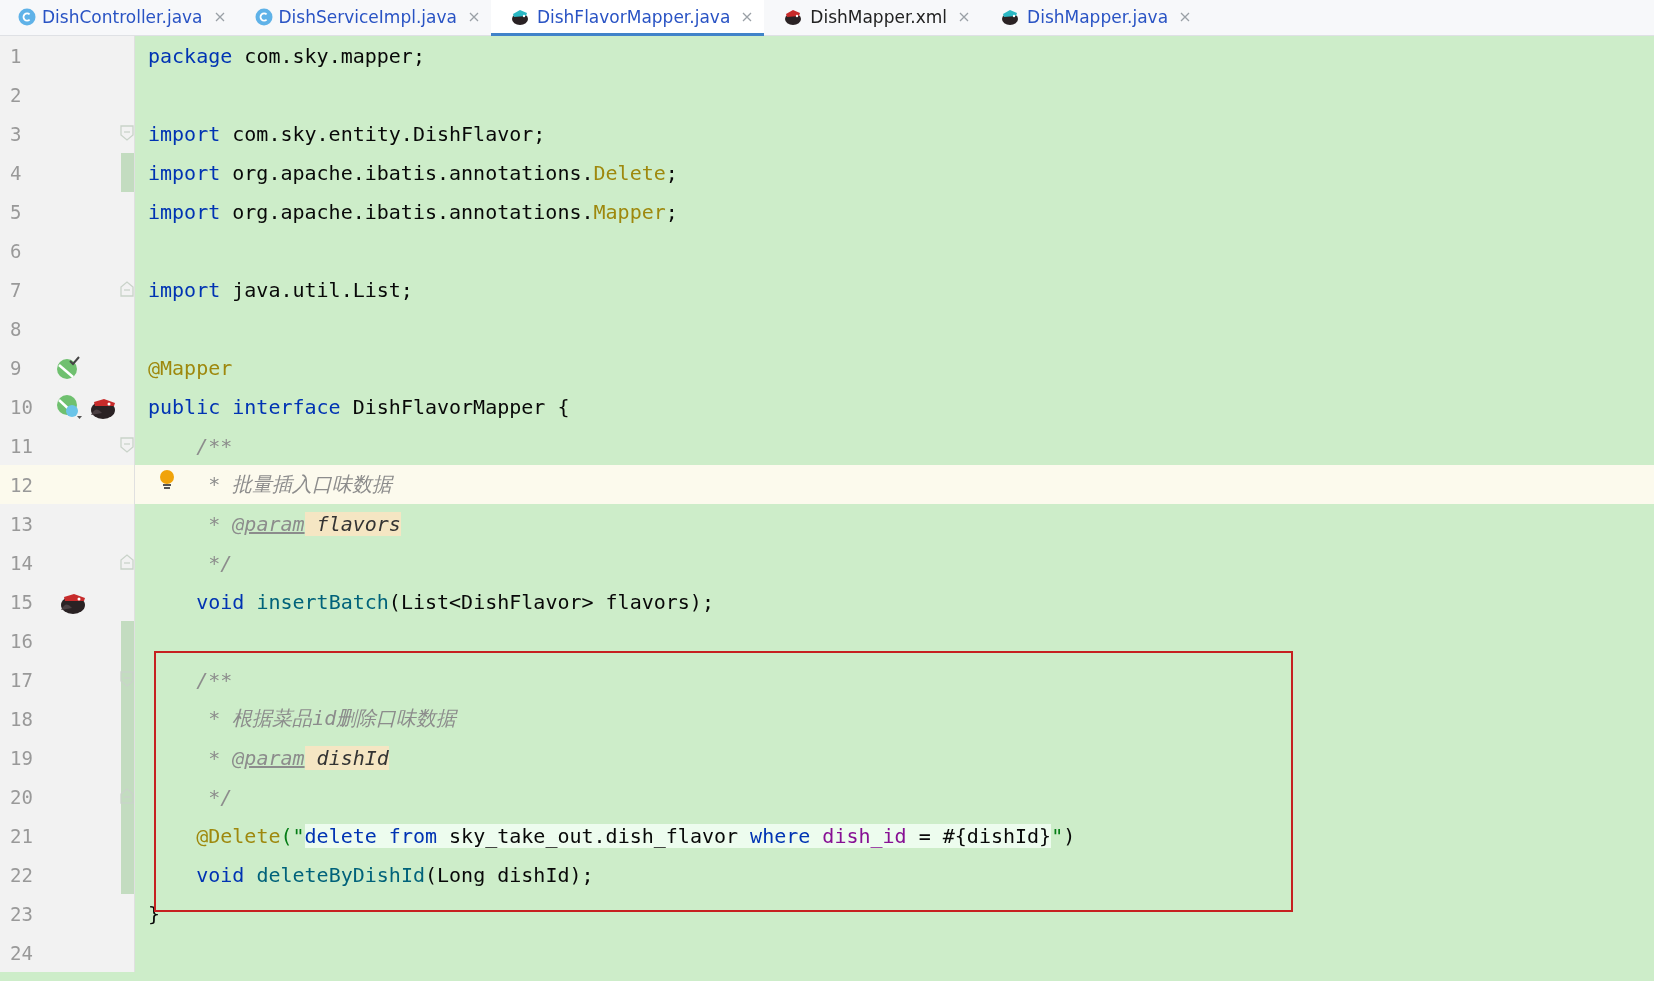 Image resolution: width=1654 pixels, height=981 pixels. I want to click on line-number: 19, so click(21, 757).